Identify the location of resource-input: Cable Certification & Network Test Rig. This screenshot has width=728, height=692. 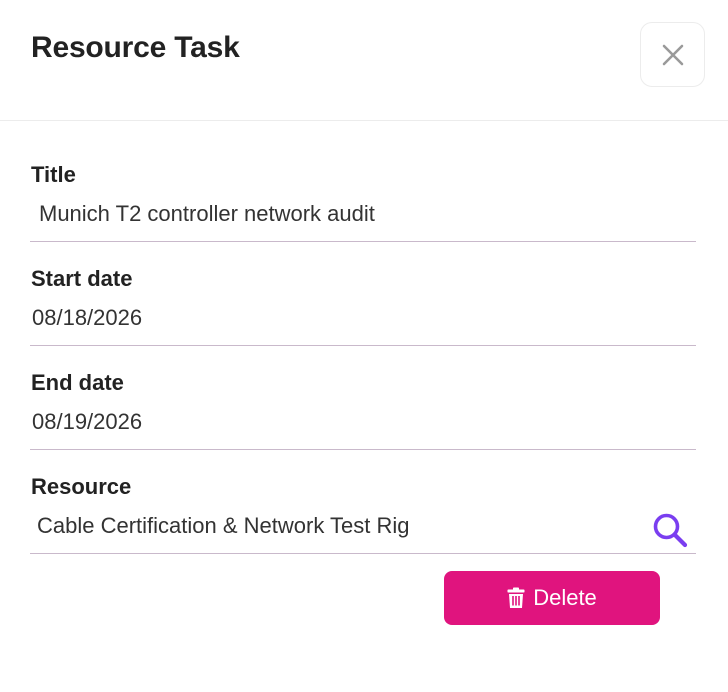
(363, 526).